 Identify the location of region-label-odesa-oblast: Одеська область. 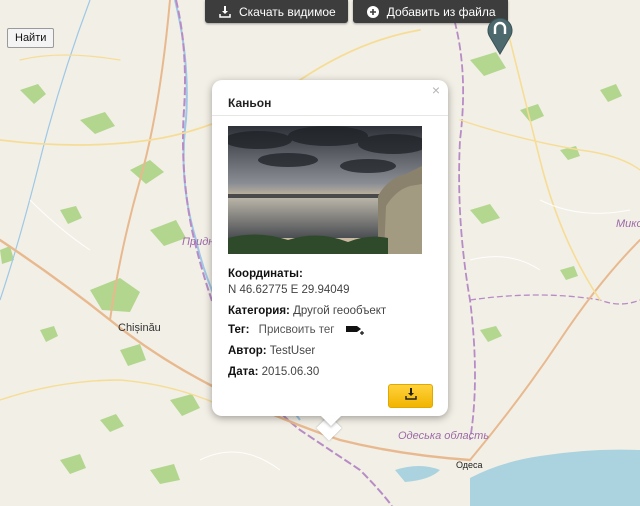
(444, 436).